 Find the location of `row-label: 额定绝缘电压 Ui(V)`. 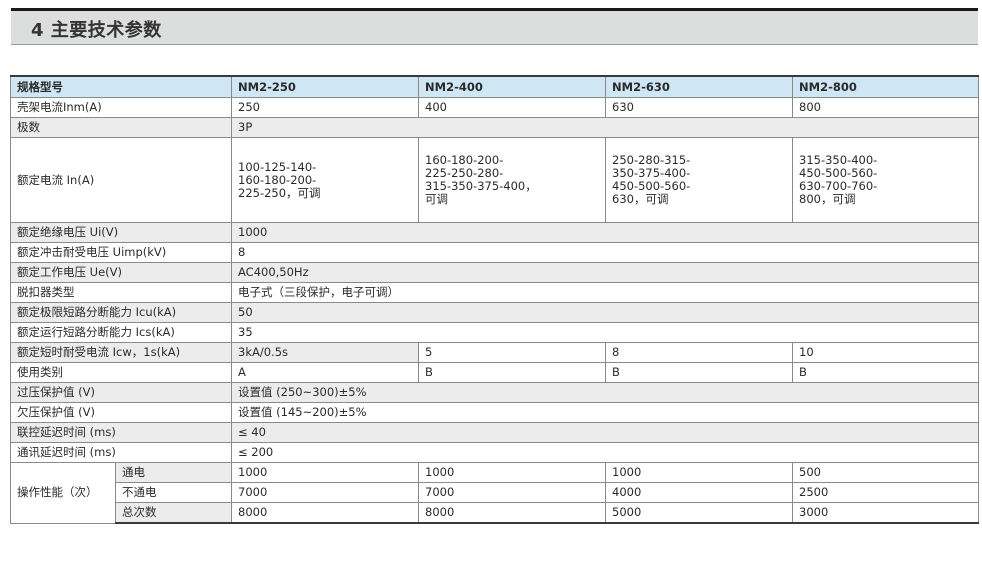

row-label: 额定绝缘电压 Ui(V) is located at coordinates (121, 232).